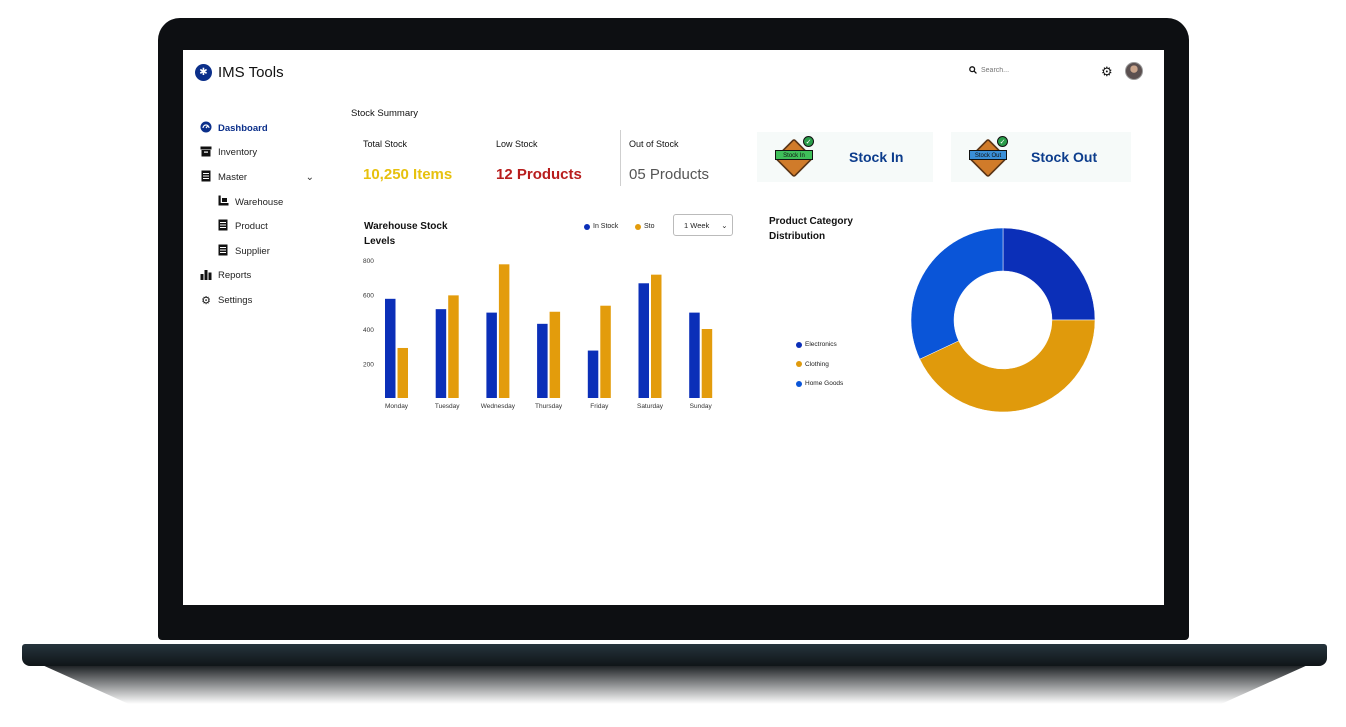 This screenshot has height=727, width=1346. What do you see at coordinates (251, 227) in the screenshot?
I see `sidebar-item-label: Product` at bounding box center [251, 227].